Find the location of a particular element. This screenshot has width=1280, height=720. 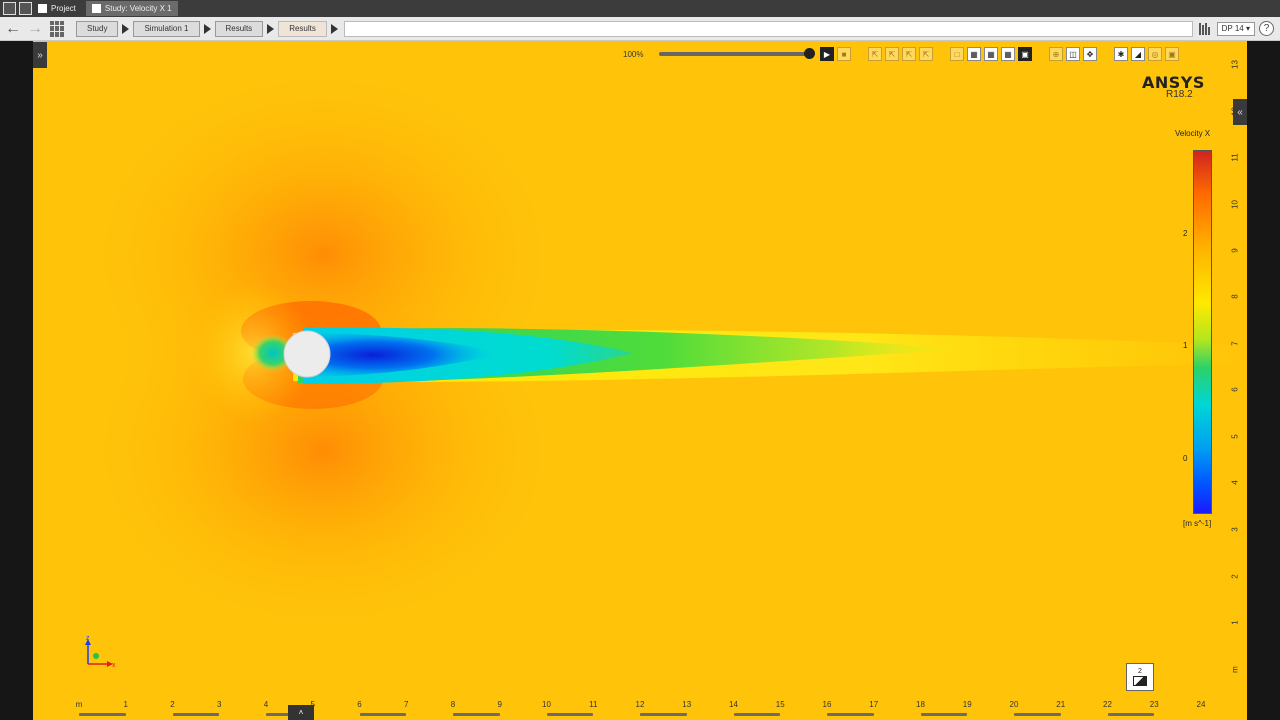

horizontal-ruler-label: 12 is located at coordinates (640, 704).